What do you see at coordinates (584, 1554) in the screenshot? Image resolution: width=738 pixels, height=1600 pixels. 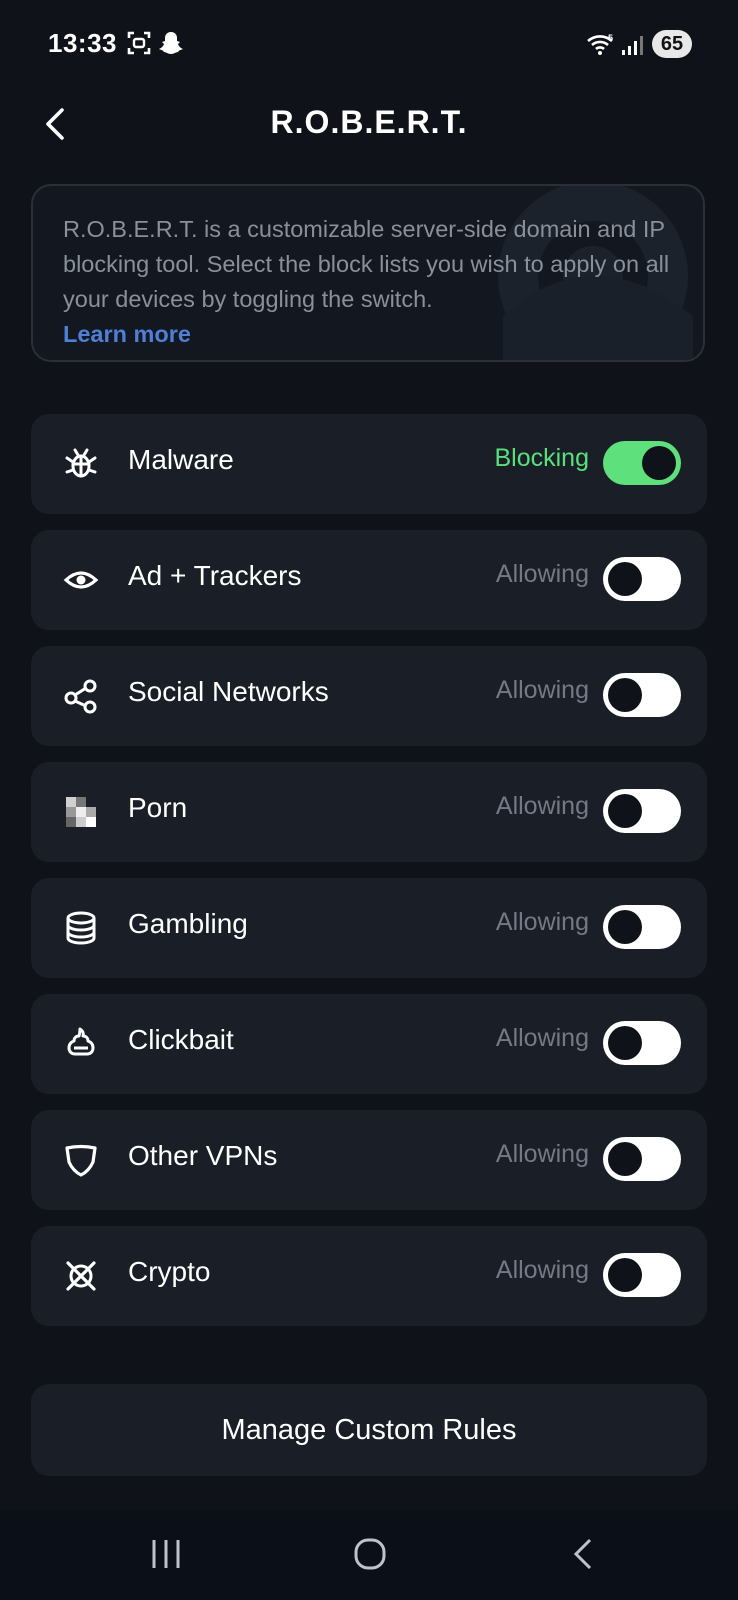 I see `back-nav-icon` at bounding box center [584, 1554].